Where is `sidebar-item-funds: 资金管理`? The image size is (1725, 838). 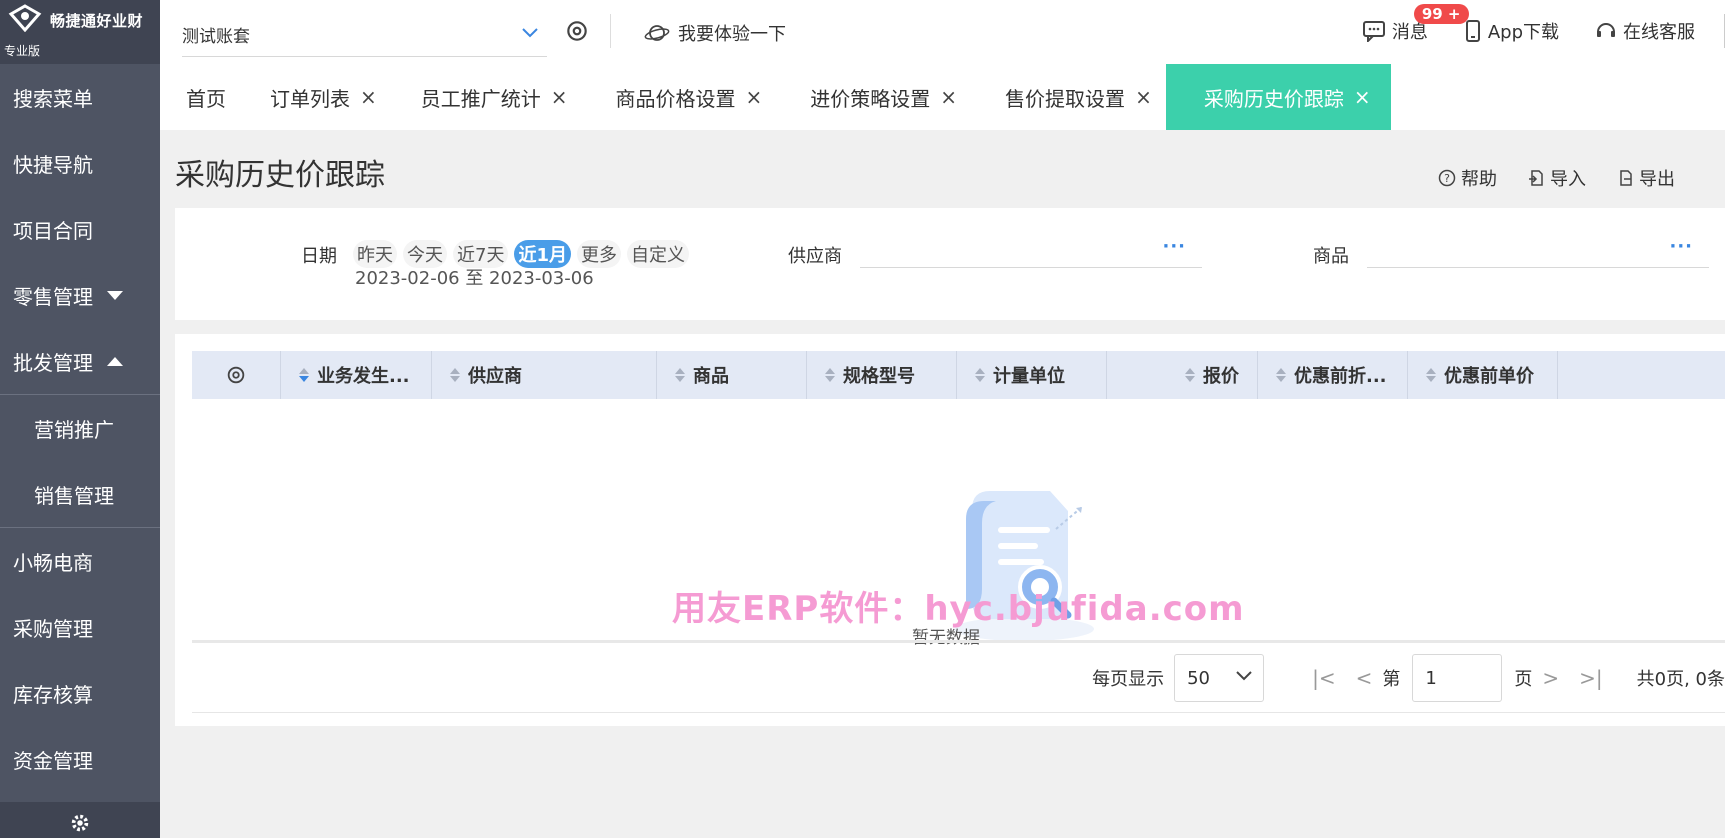 sidebar-item-funds: 资金管理 is located at coordinates (80, 759).